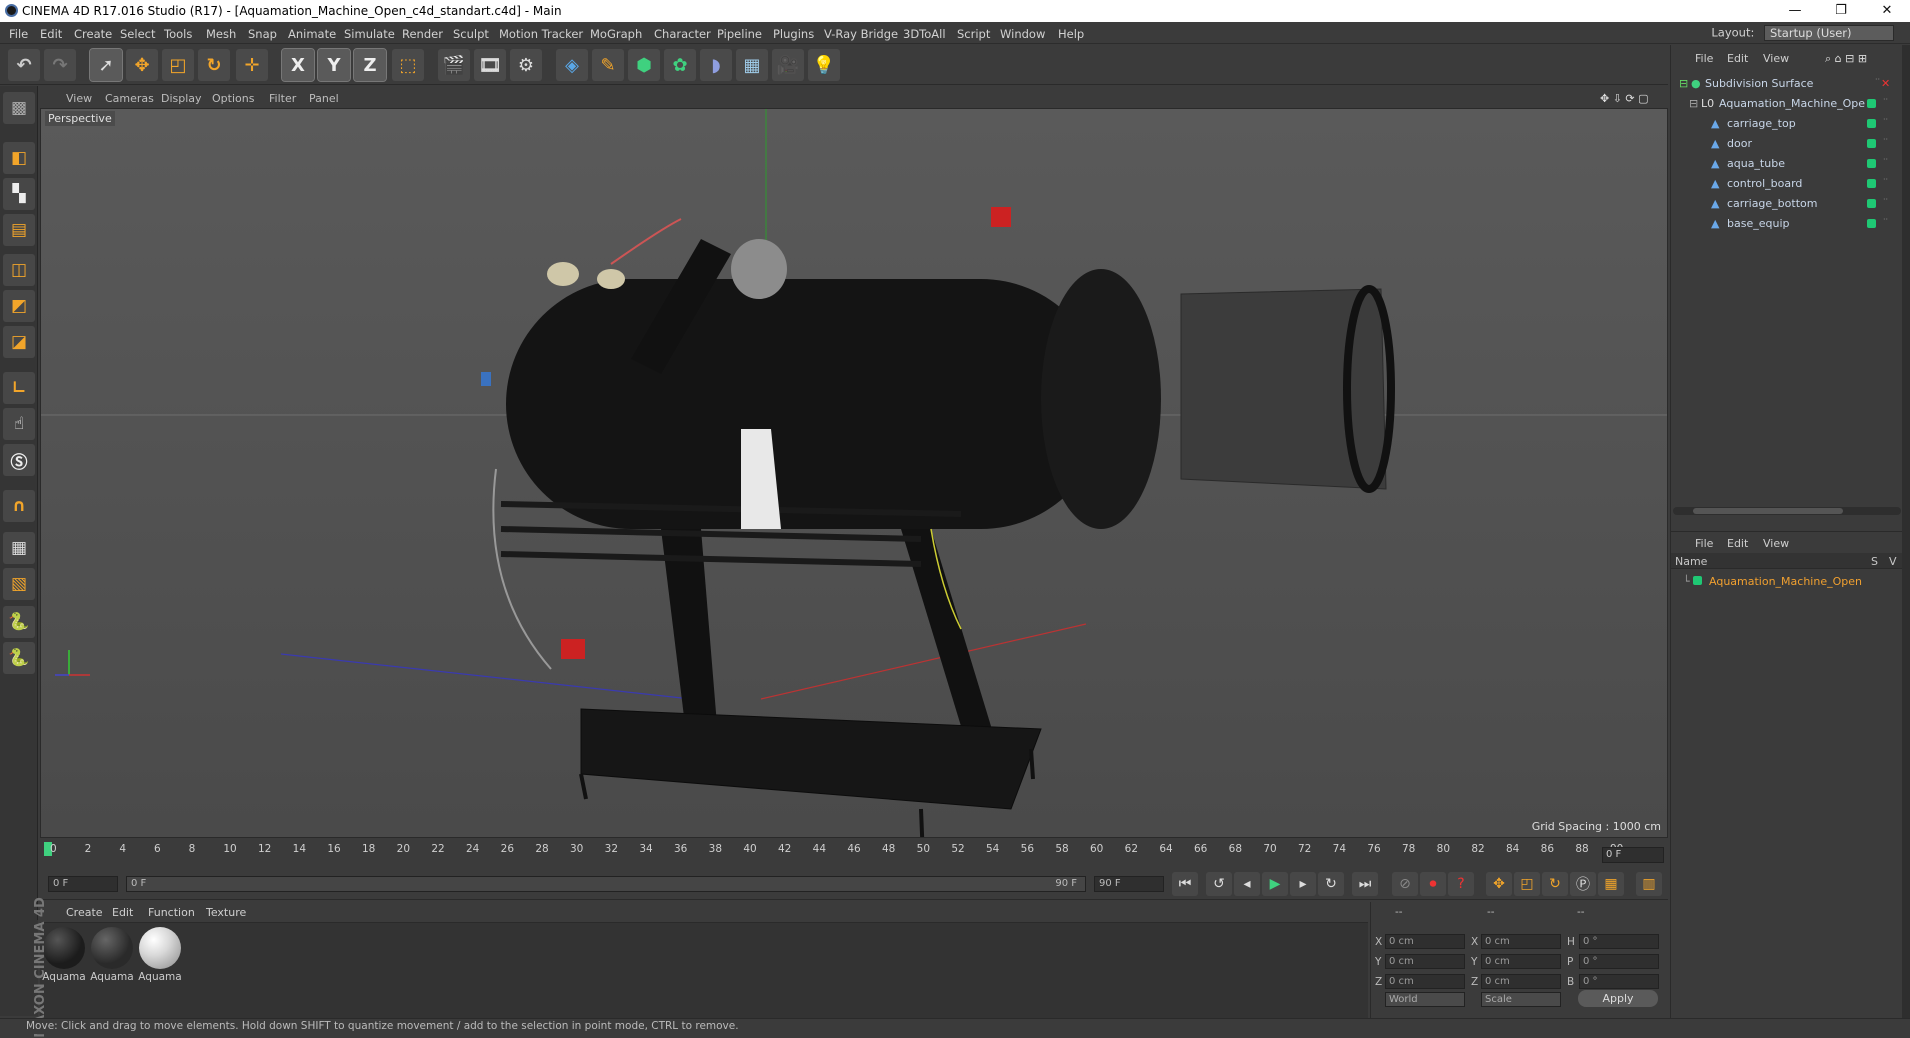 The image size is (1910, 1038). What do you see at coordinates (84, 912) in the screenshot?
I see `material-menu-create: Create` at bounding box center [84, 912].